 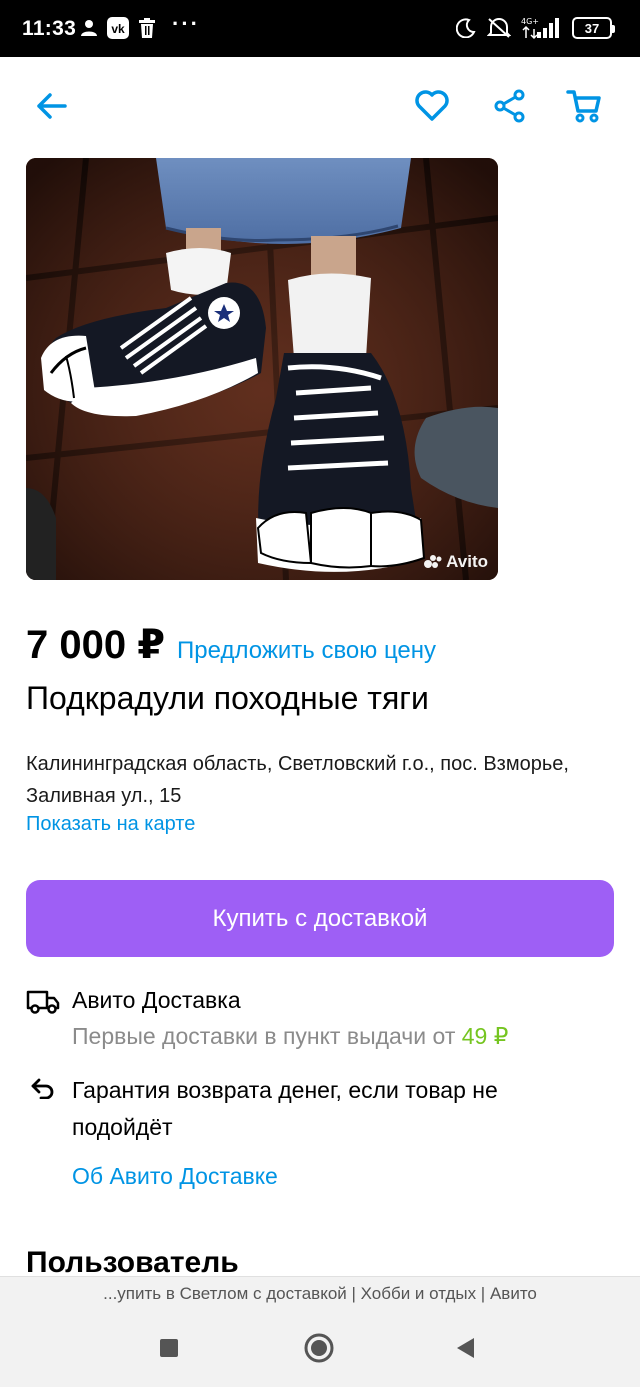 I want to click on status-bar: 11:33 vk ··· 4G+ 37, so click(x=320, y=28).